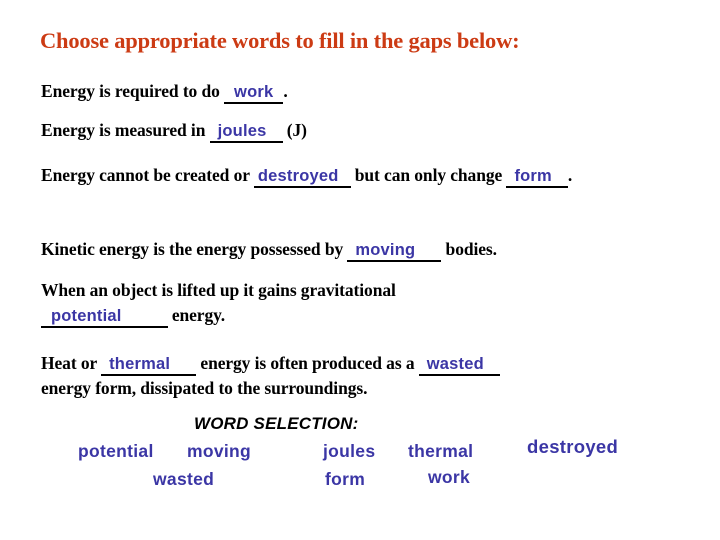 This screenshot has width=720, height=540. What do you see at coordinates (345, 479) in the screenshot?
I see `word-option-form: form` at bounding box center [345, 479].